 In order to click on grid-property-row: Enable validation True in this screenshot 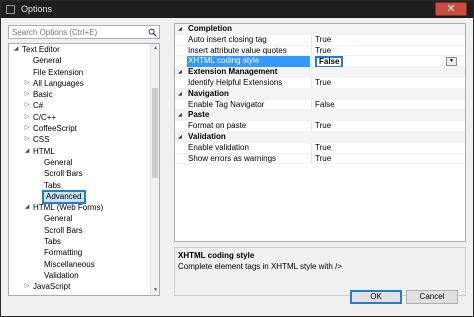, I will do `click(320, 148)`.